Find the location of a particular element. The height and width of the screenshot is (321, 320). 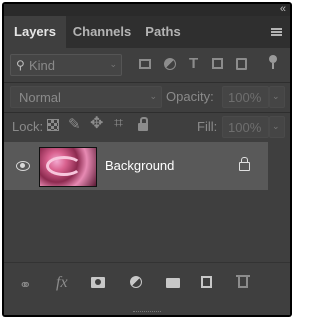

delete-layer-lid is located at coordinates (243, 276).